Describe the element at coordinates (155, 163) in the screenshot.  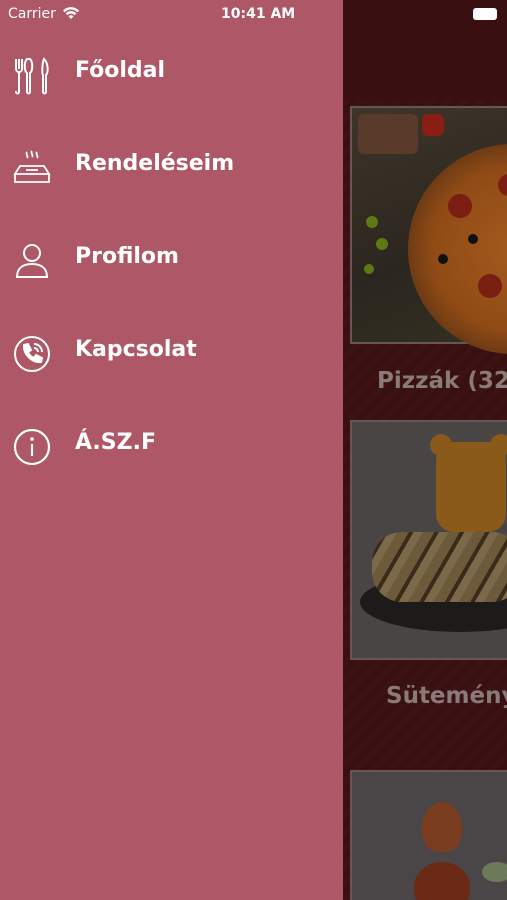
I see `menu-label-orders: Rendeléseim` at that location.